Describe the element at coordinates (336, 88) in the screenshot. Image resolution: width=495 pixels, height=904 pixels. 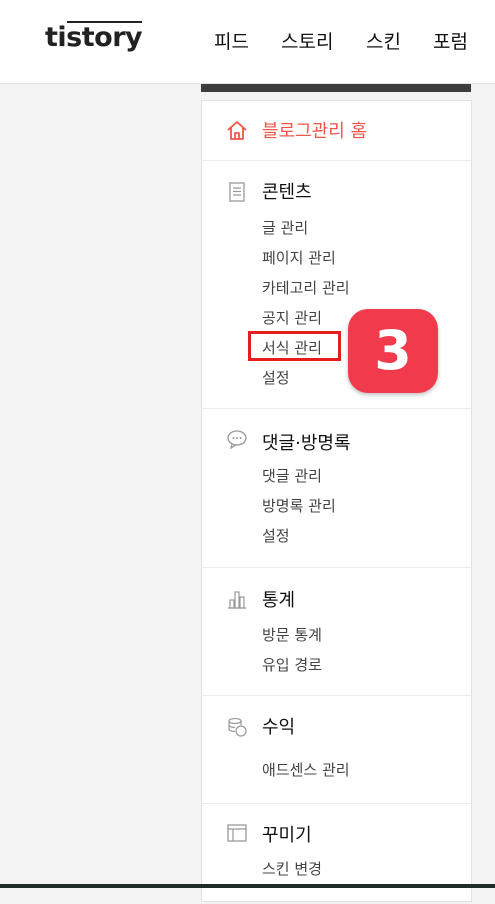
I see `profile-bar` at that location.